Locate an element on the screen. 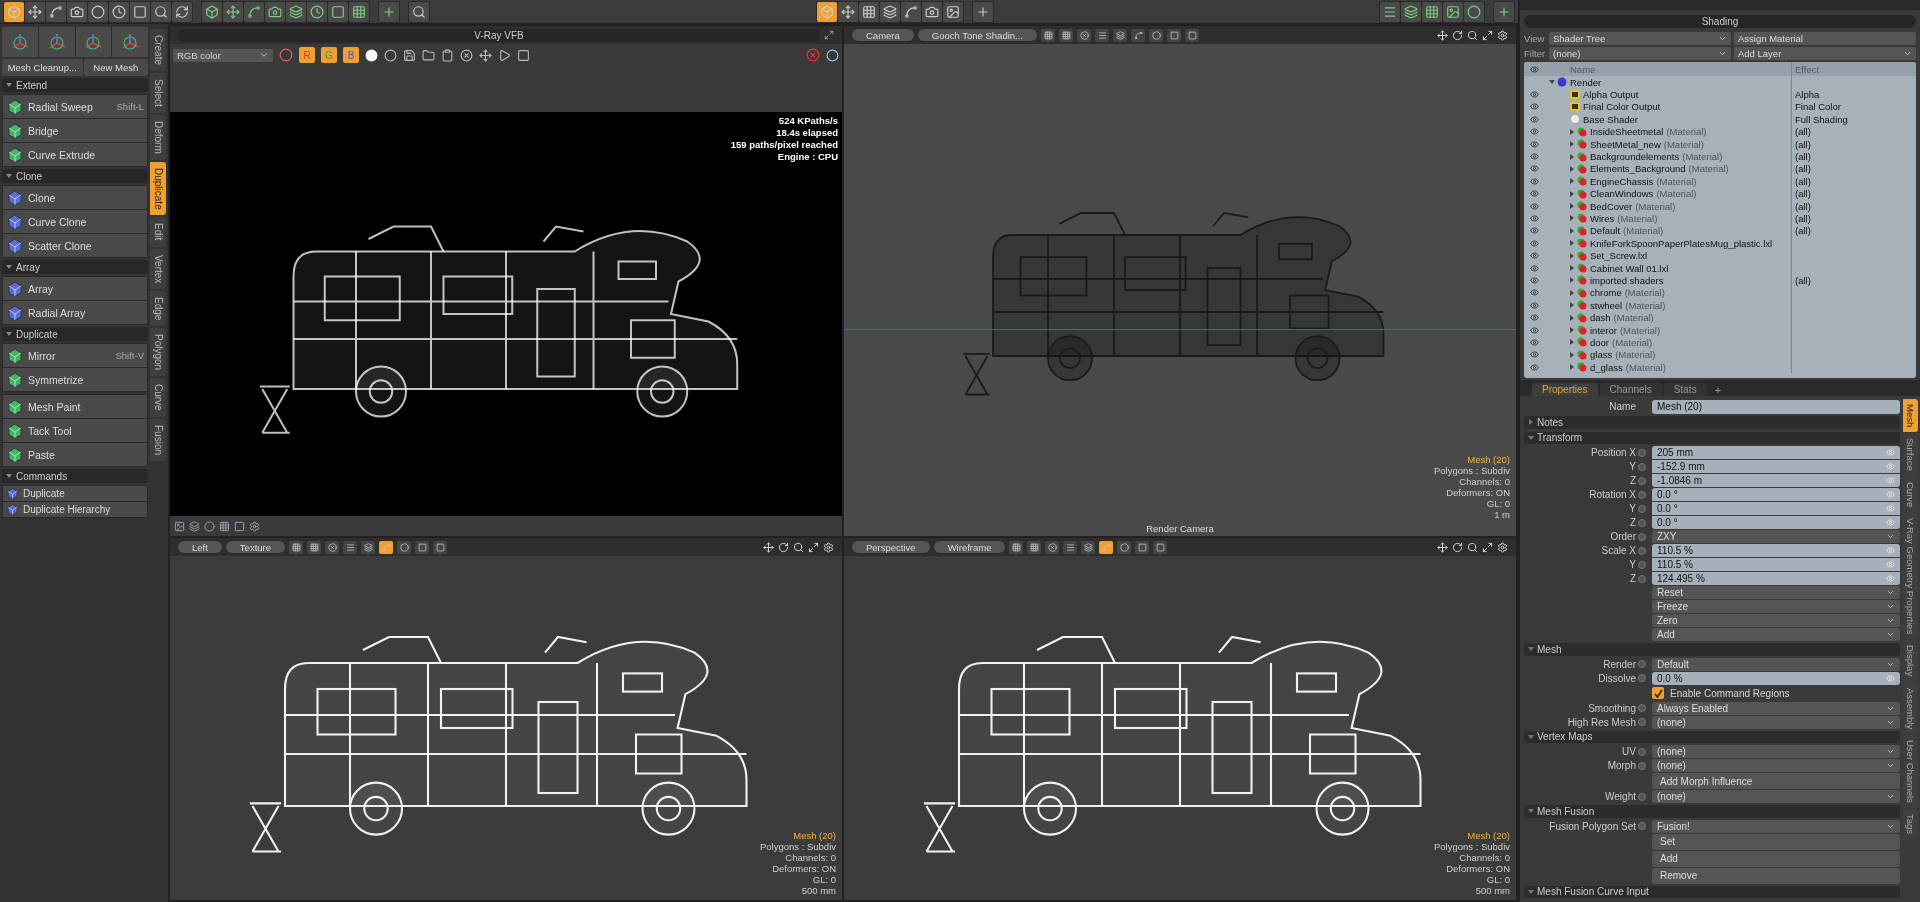 The image size is (1920, 902). toolbox-tab: Select is located at coordinates (158, 93).